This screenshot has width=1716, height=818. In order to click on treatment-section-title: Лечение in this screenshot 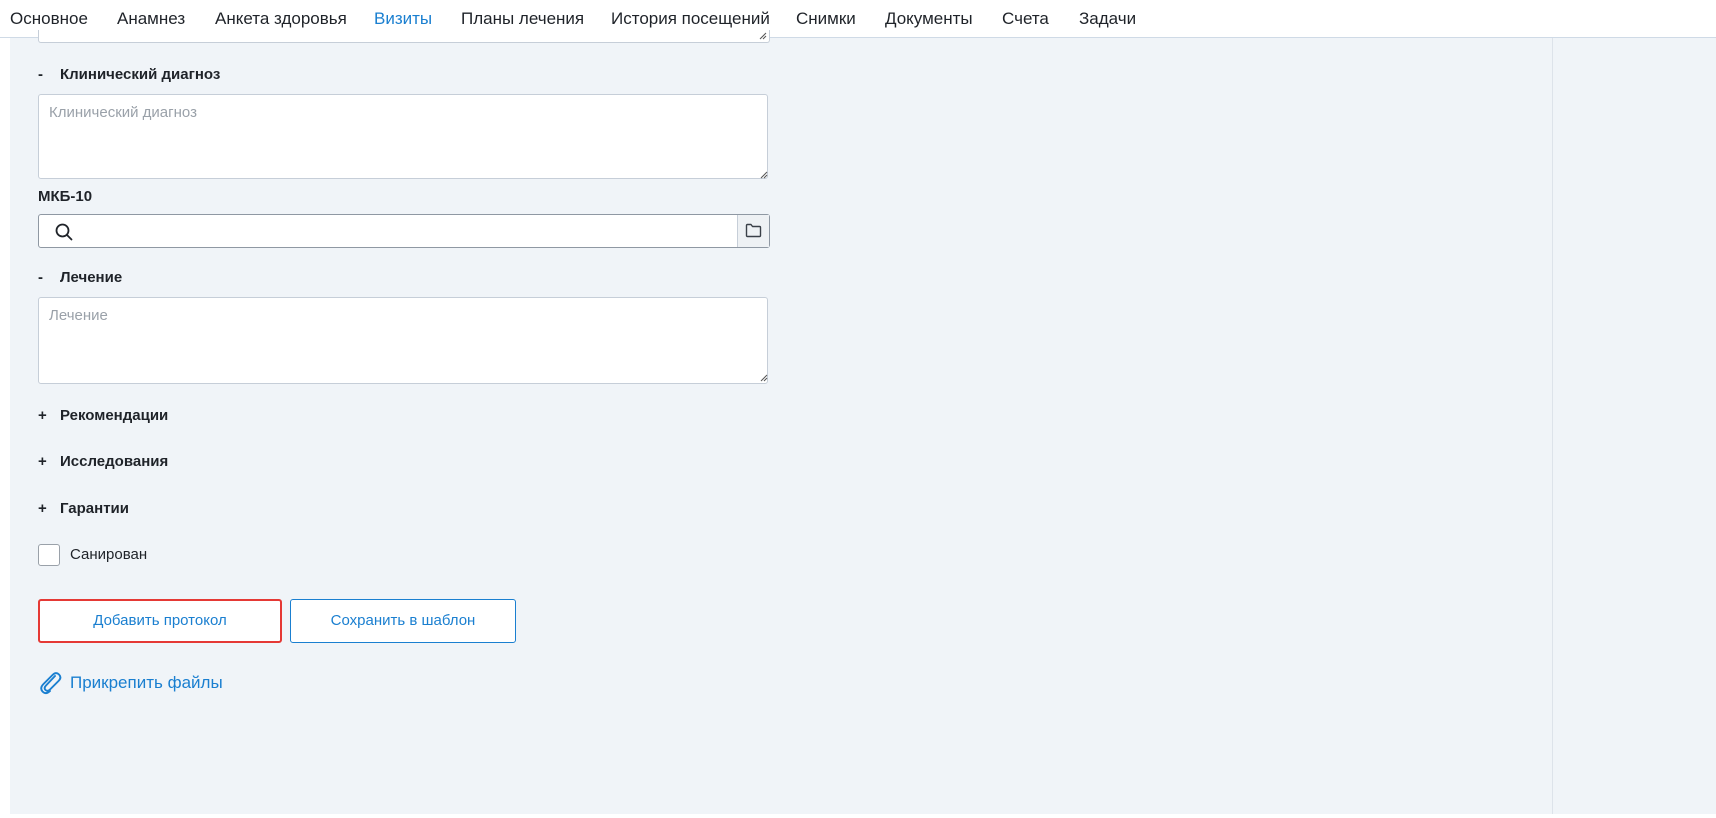, I will do `click(91, 277)`.